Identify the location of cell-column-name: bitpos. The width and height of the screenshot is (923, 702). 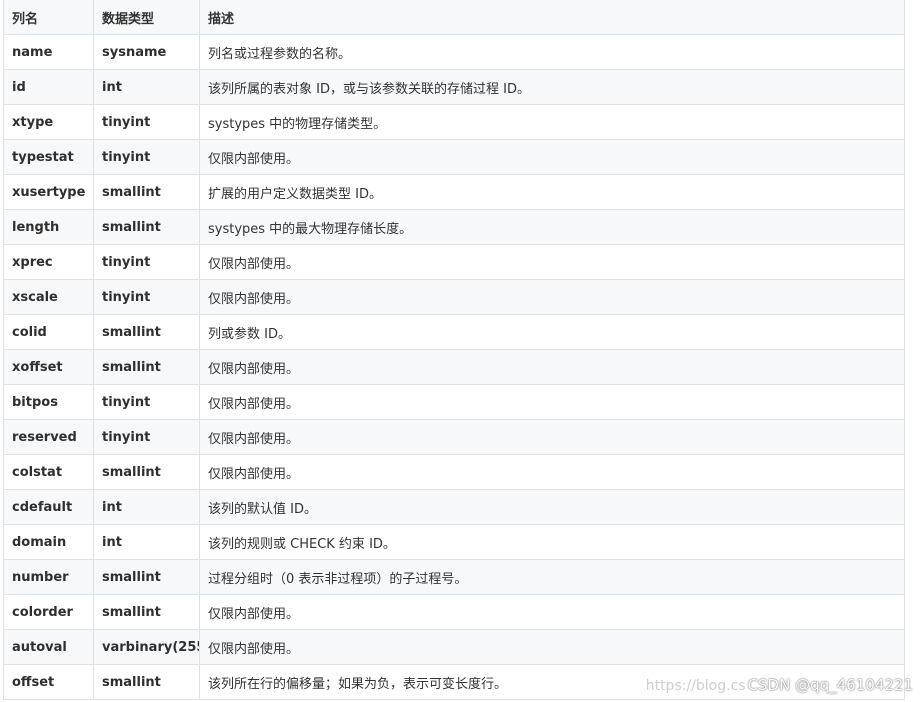
(48, 402).